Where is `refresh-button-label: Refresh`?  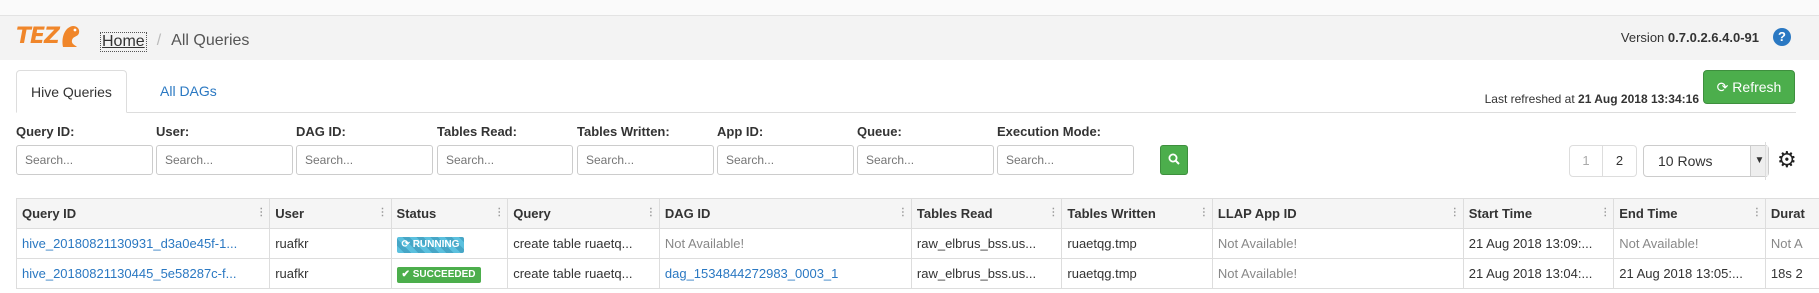
refresh-button-label: Refresh is located at coordinates (1757, 87).